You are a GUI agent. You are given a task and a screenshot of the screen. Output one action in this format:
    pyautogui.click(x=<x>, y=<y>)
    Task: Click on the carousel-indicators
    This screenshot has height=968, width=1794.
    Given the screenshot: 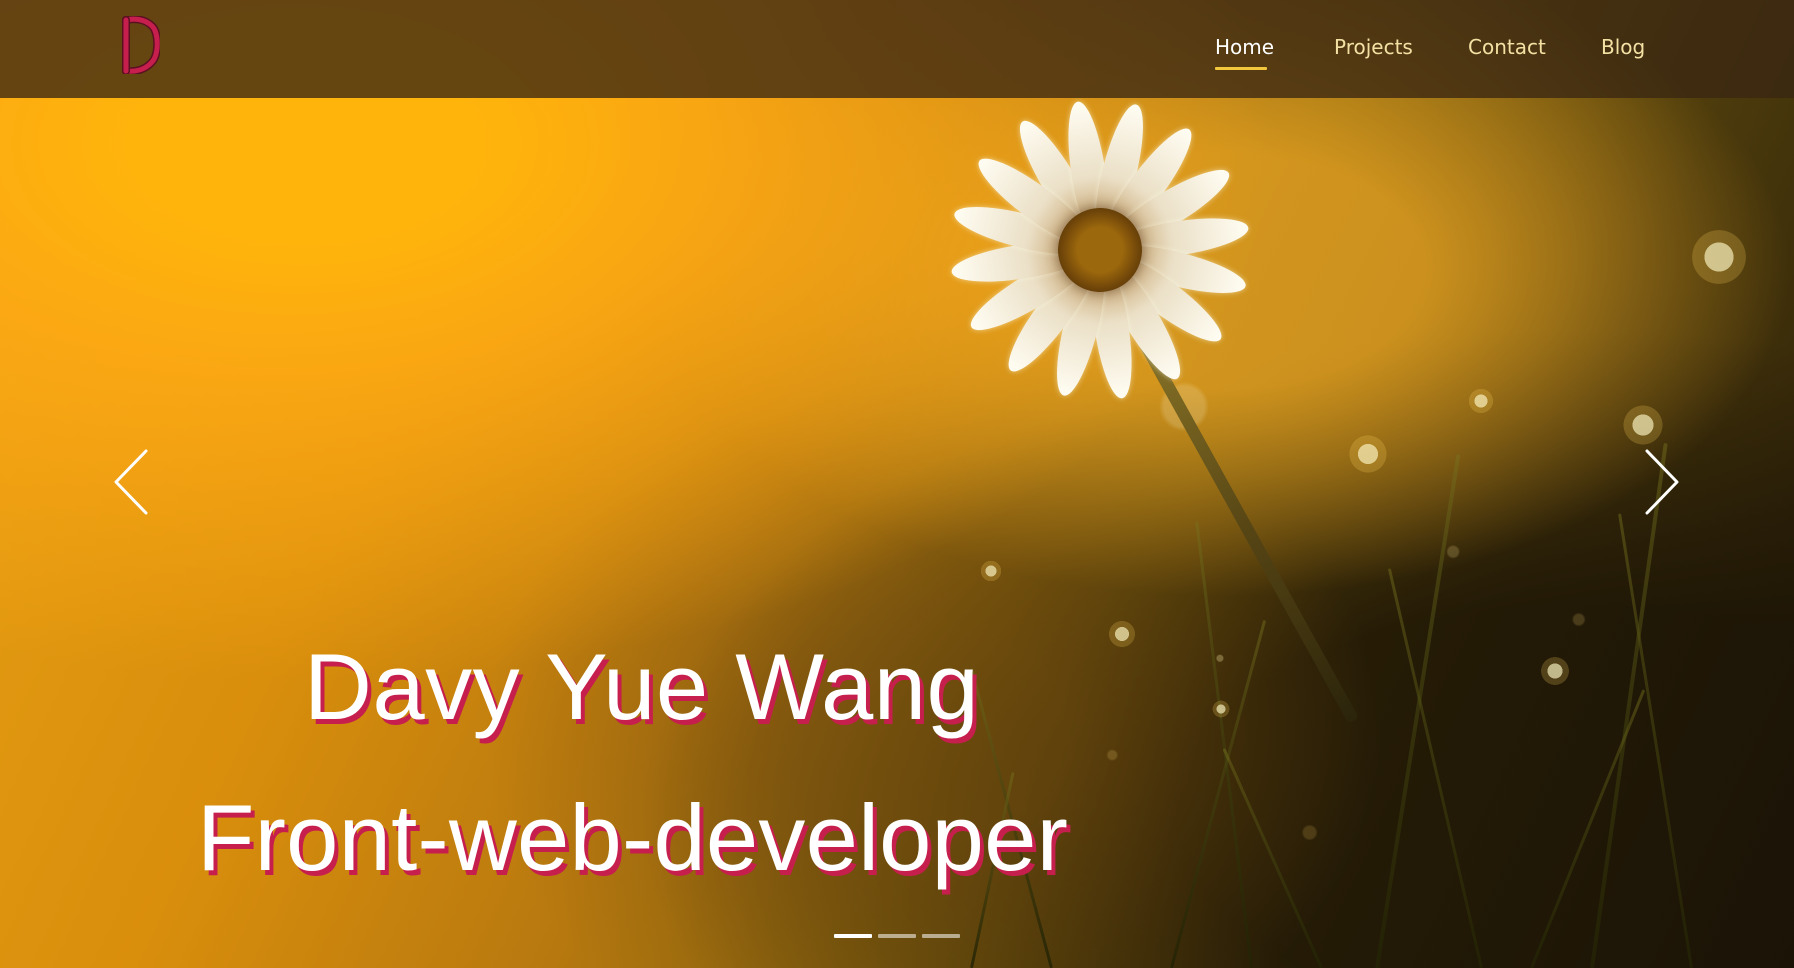 What is the action you would take?
    pyautogui.click(x=897, y=936)
    